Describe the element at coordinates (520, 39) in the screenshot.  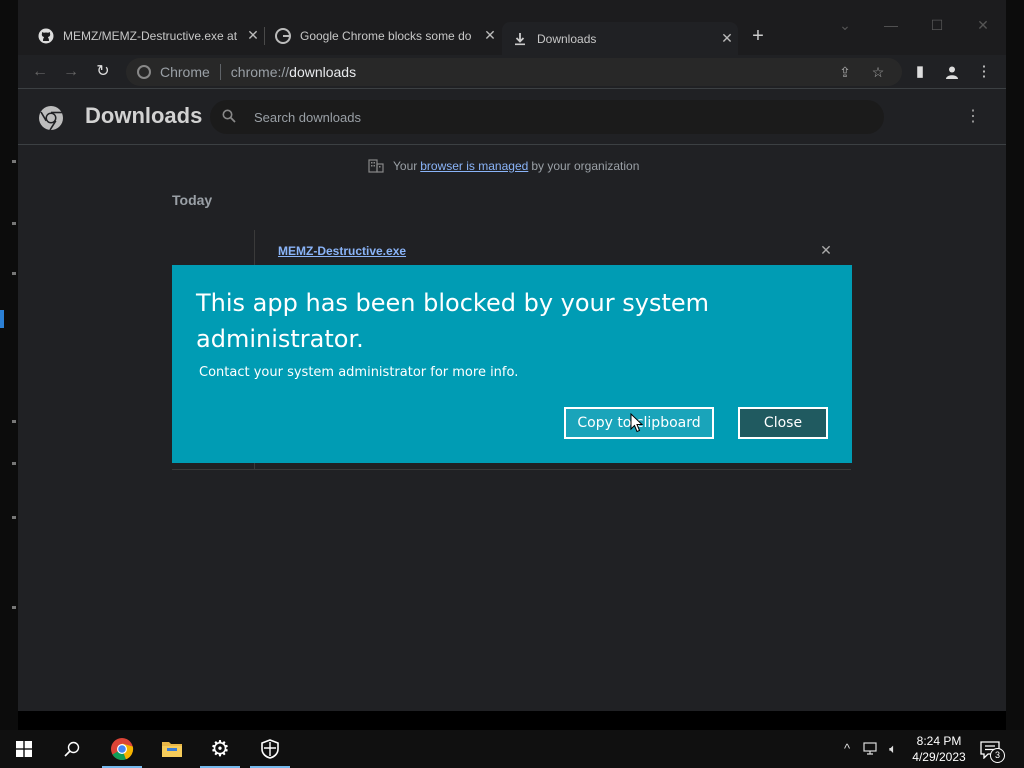
I see `download-icon` at that location.